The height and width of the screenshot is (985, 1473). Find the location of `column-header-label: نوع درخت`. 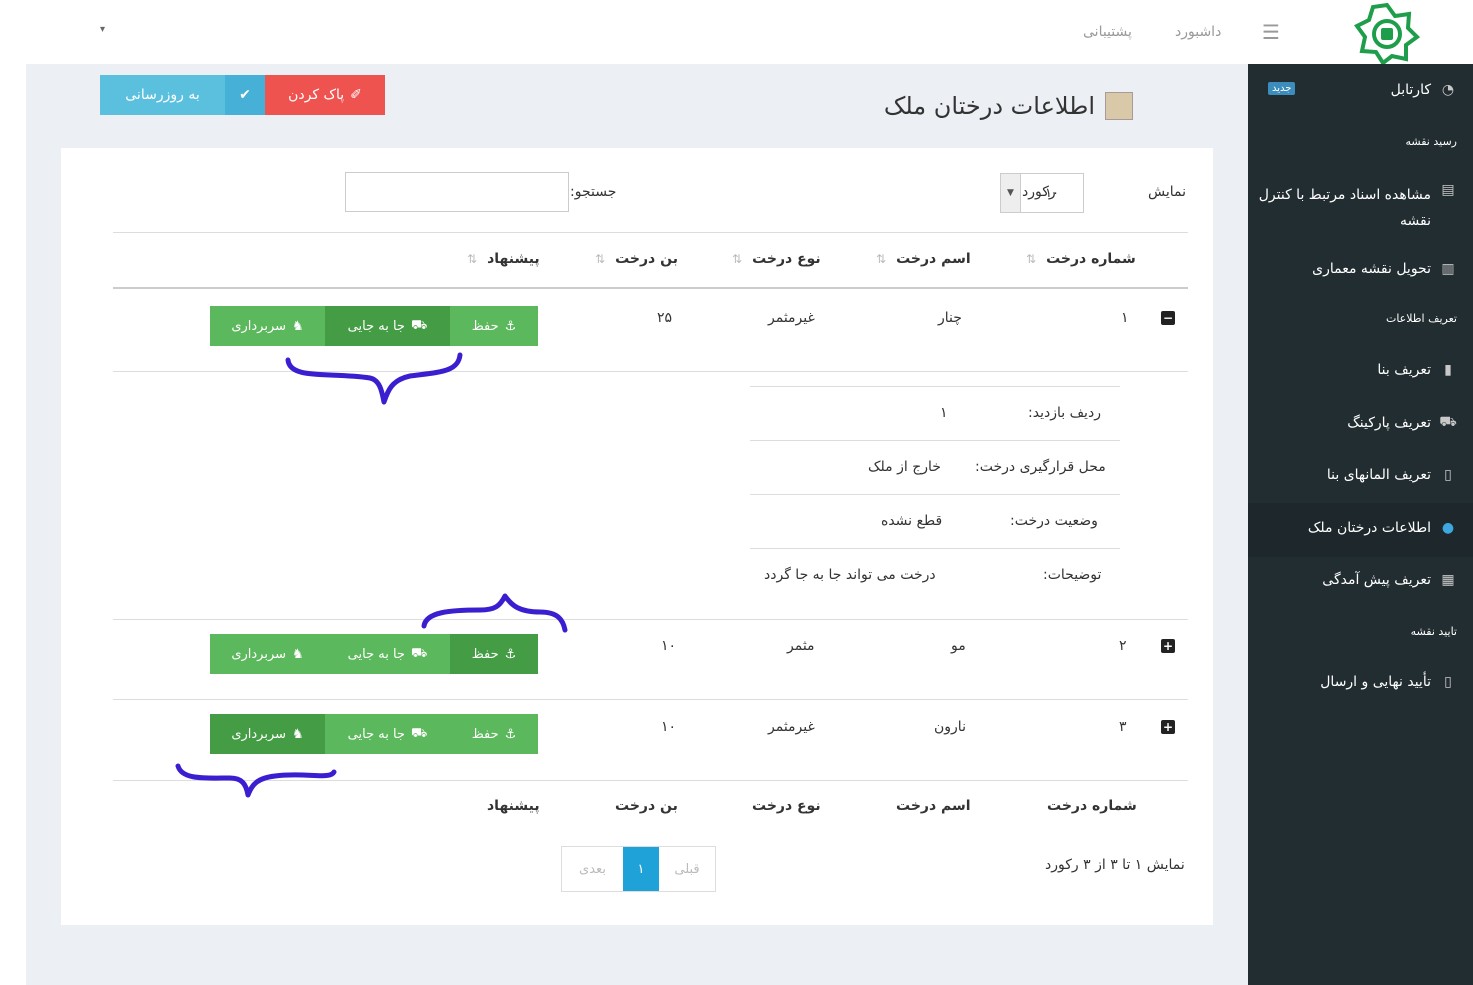

column-header-label: نوع درخت is located at coordinates (786, 259).